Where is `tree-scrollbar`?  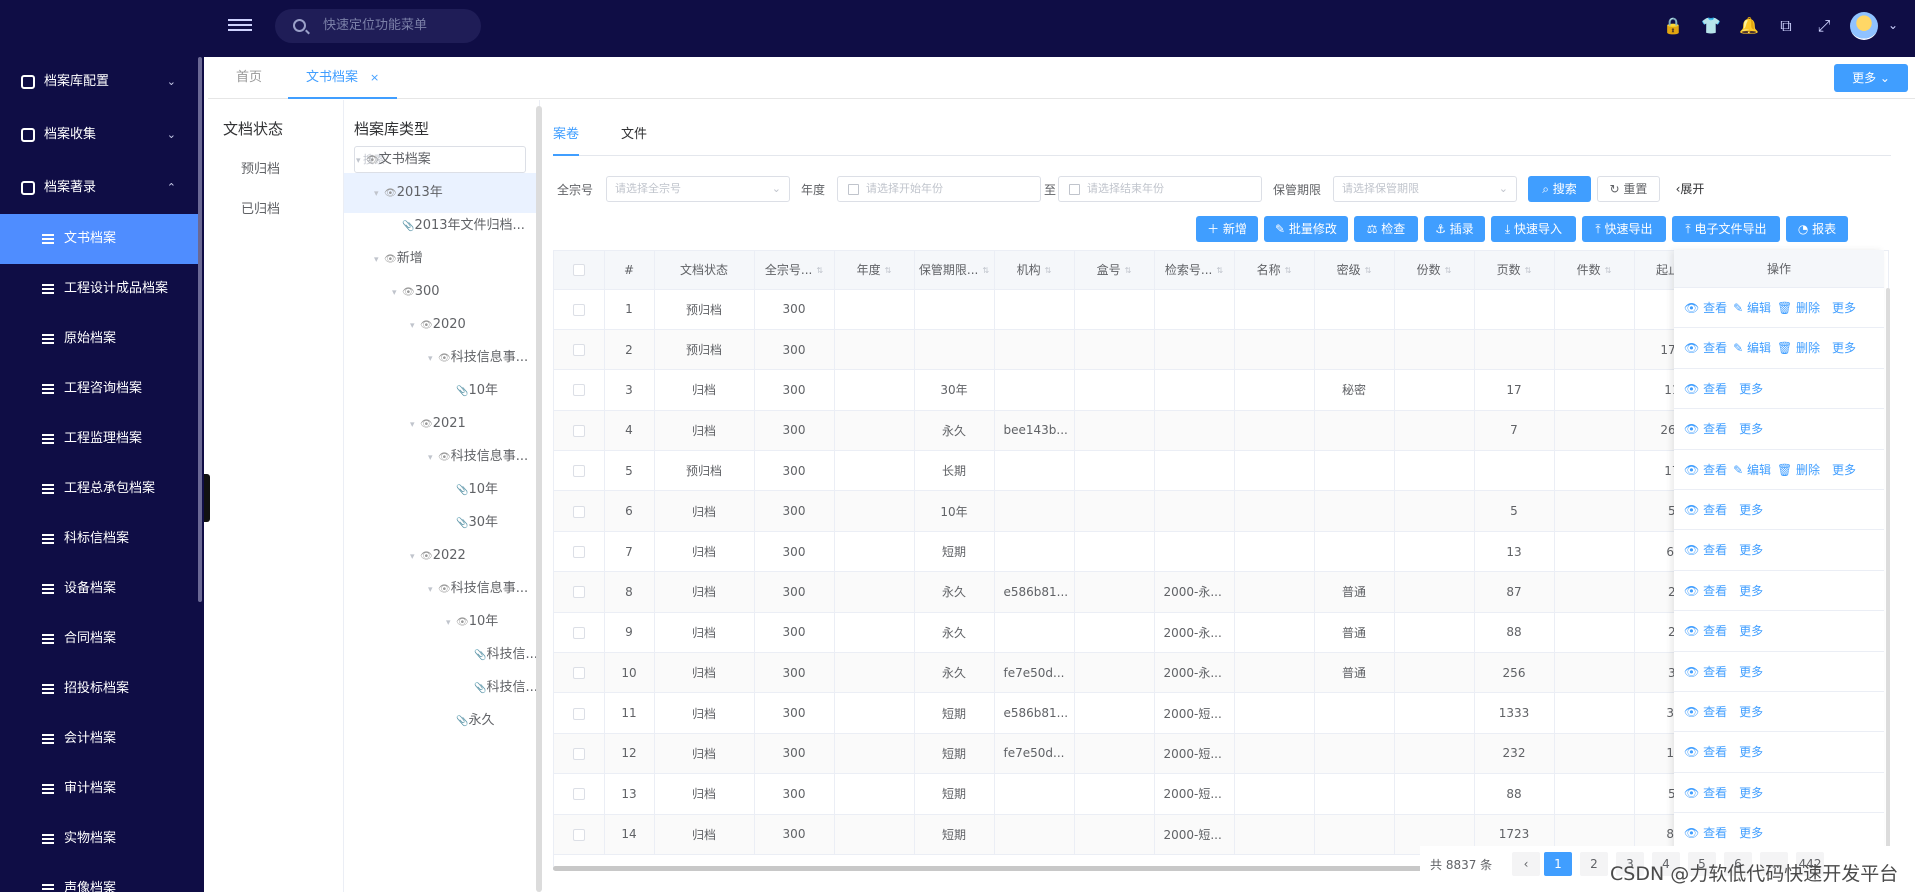
tree-scrollbar is located at coordinates (539, 499).